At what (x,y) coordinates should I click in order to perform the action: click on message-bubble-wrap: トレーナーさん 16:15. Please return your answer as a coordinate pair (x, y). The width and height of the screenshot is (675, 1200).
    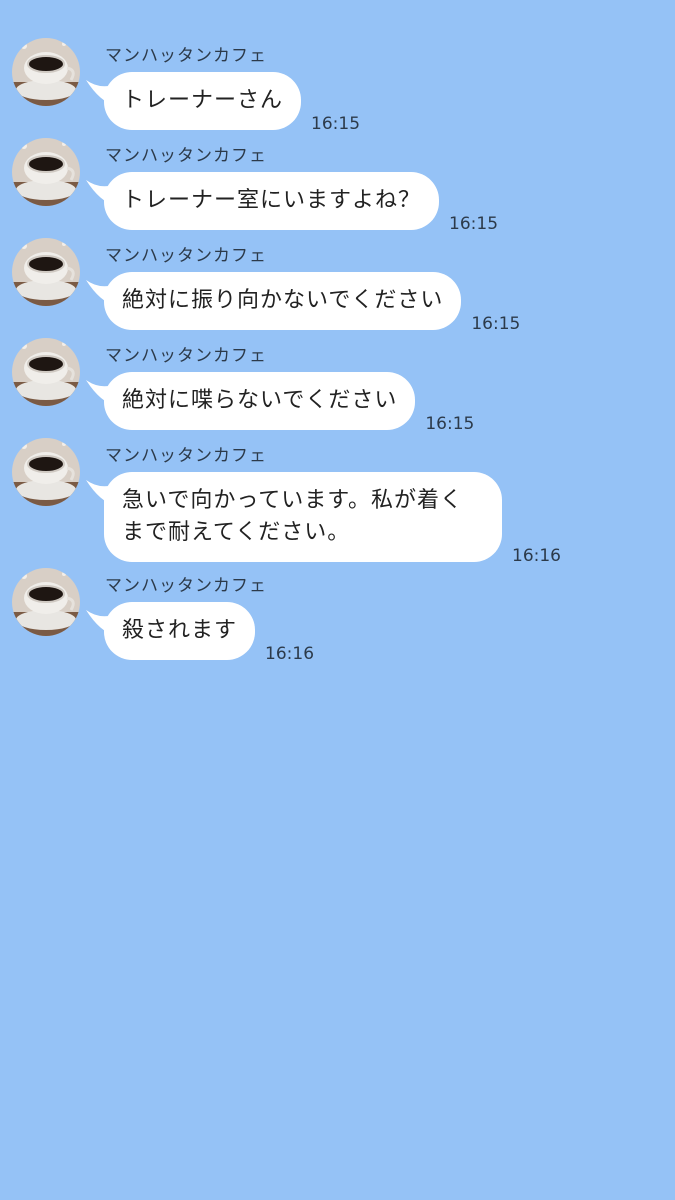
    Looking at the image, I should click on (223, 103).